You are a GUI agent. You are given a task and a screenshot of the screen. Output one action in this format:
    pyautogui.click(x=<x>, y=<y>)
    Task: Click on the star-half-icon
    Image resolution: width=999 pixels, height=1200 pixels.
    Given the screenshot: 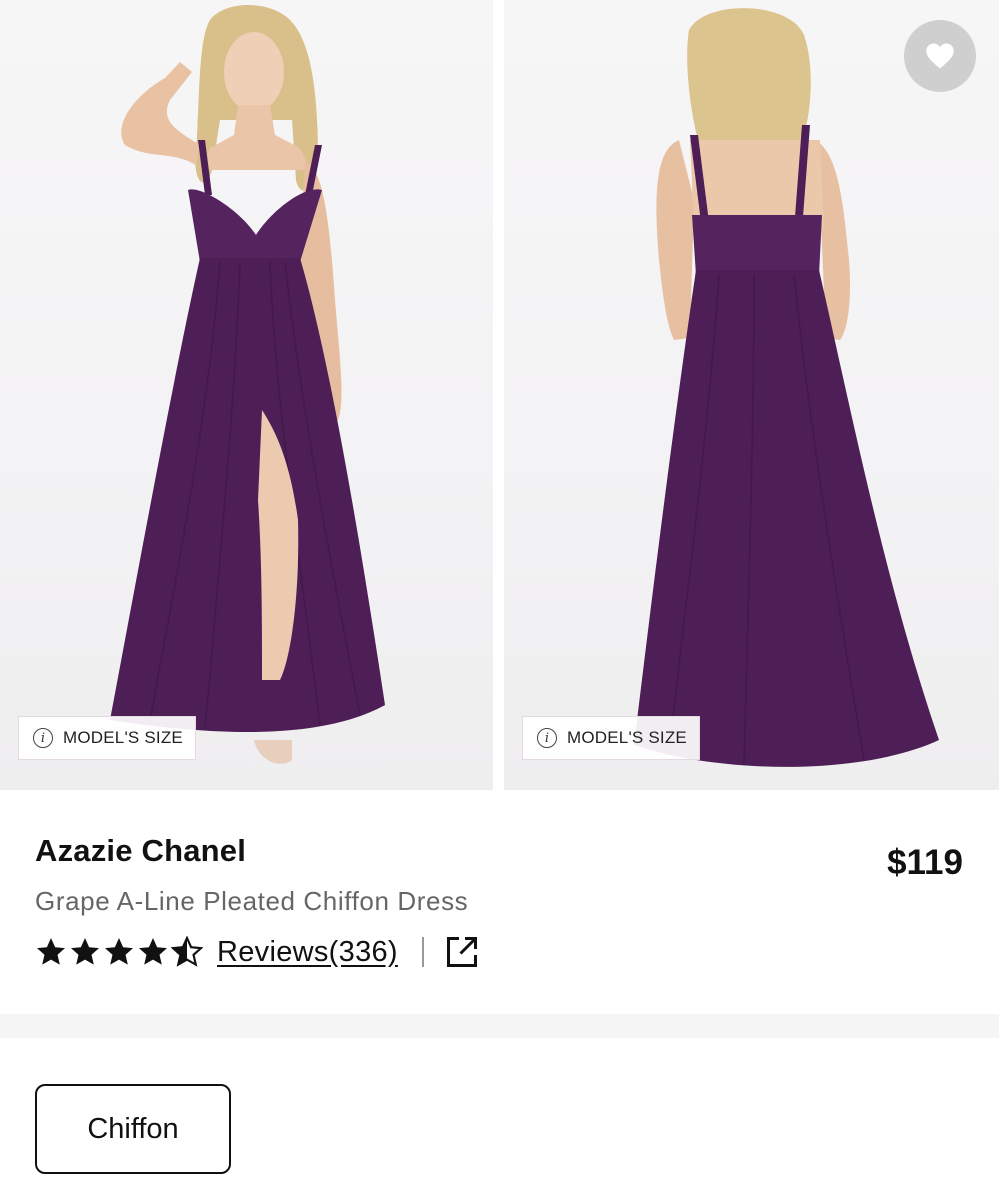 What is the action you would take?
    pyautogui.click(x=187, y=951)
    